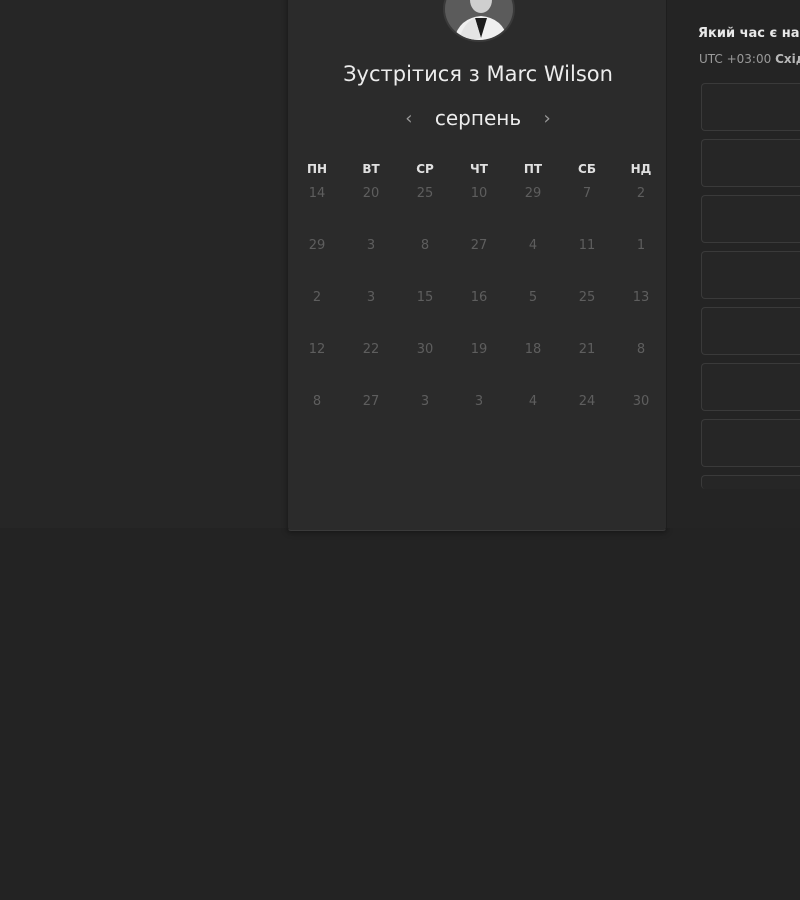  Describe the element at coordinates (533, 169) in the screenshot. I see `weekday-label: ПТ` at that location.